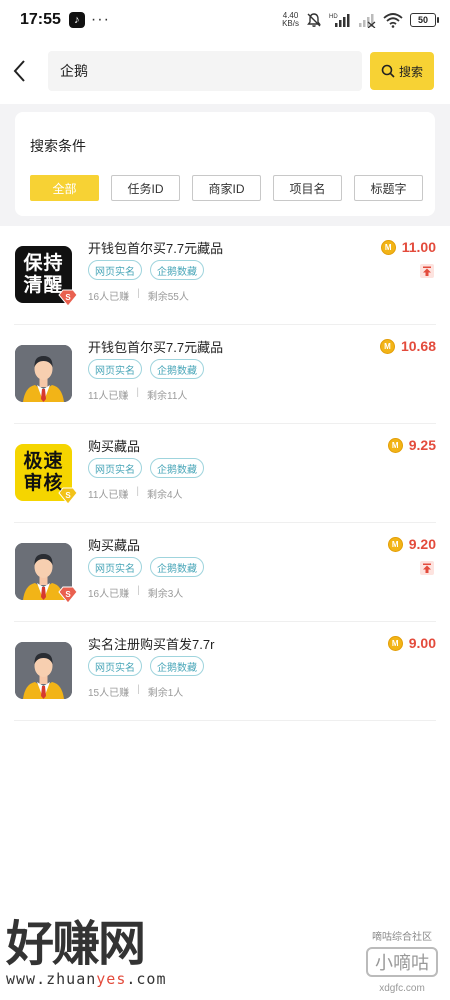 The height and width of the screenshot is (1000, 450). I want to click on task-meta: 16人已赚 | 剩余55人, so click(138, 295).